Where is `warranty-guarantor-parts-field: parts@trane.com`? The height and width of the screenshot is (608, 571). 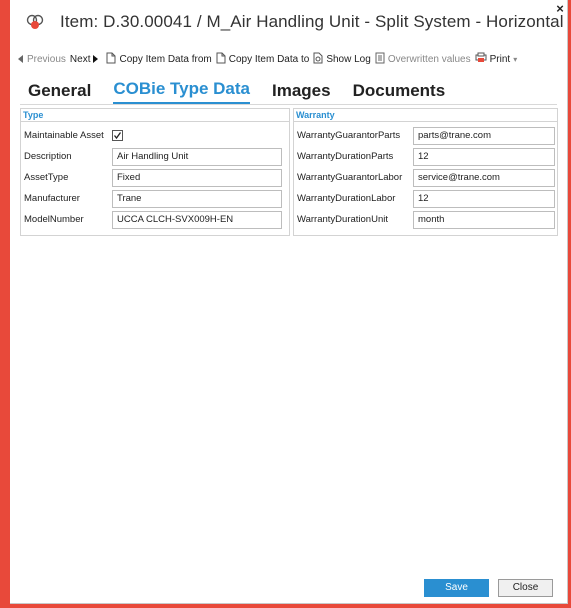
warranty-guarantor-parts-field: parts@trane.com is located at coordinates (484, 136).